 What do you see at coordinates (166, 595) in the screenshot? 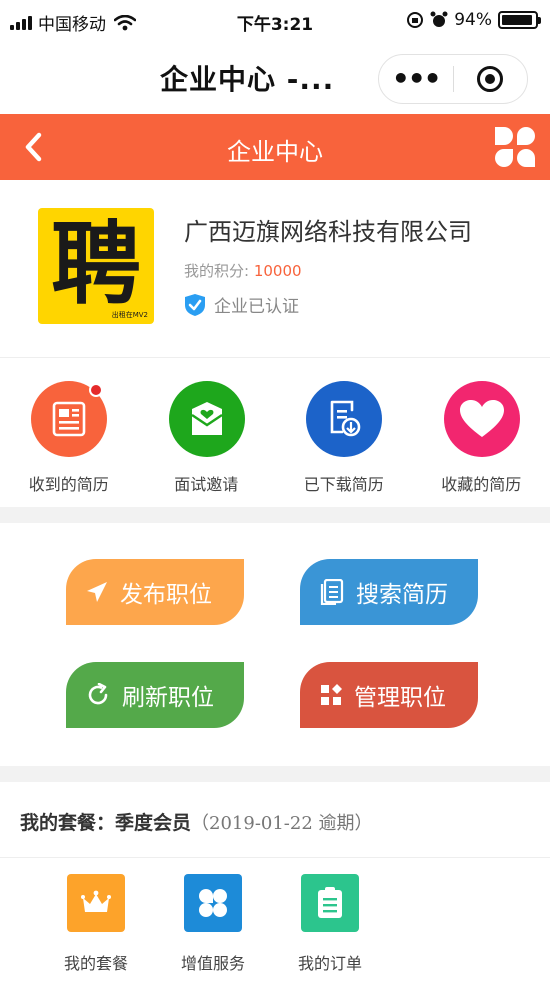
I see `post-job-label: 发布职位` at bounding box center [166, 595].